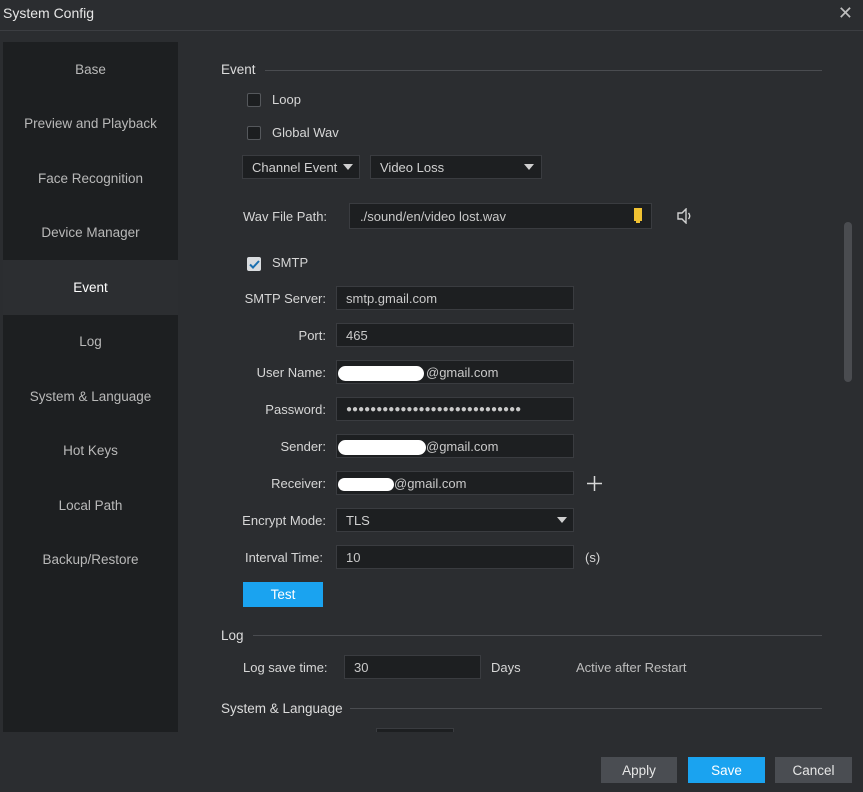 The image size is (863, 792). I want to click on folder-icon, so click(638, 215).